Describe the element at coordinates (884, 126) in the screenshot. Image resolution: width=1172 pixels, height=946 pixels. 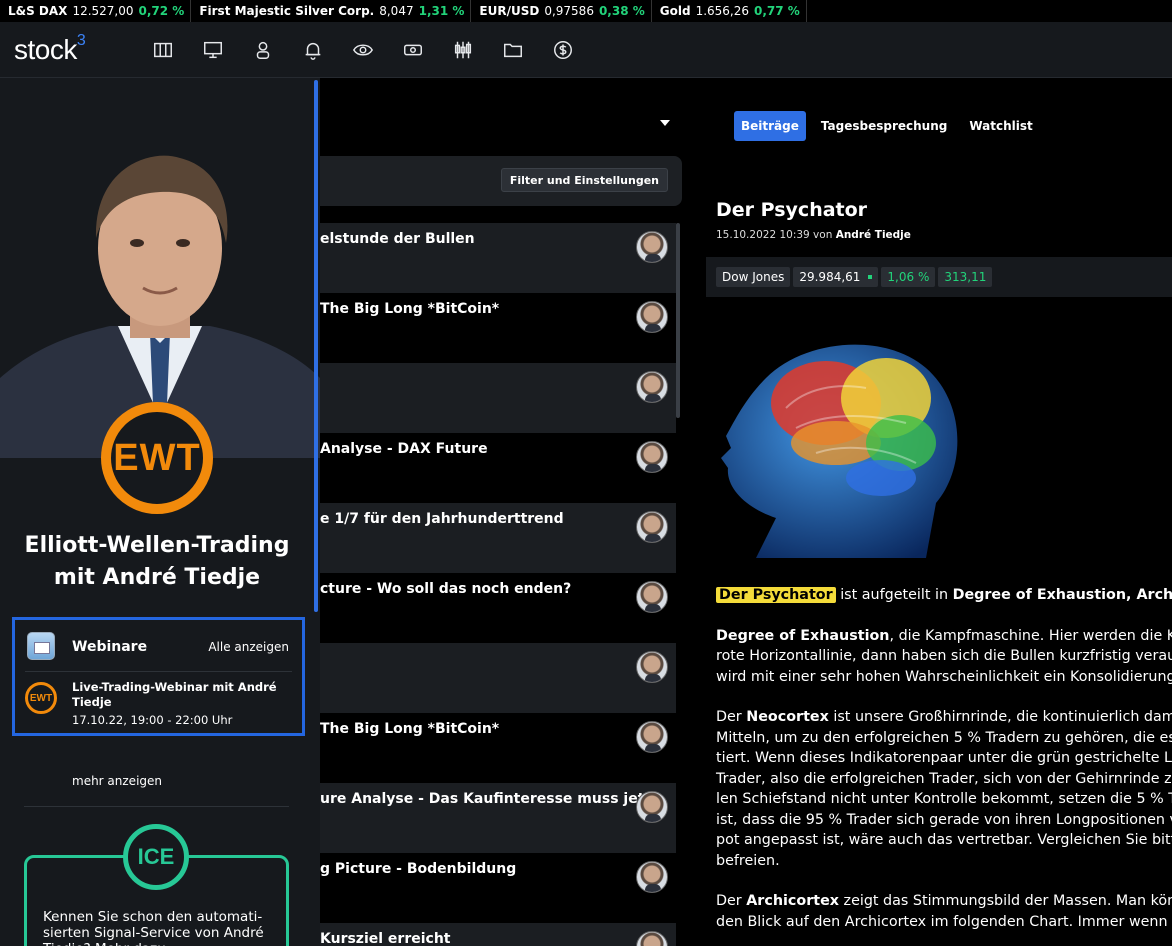
I see `tab-tagesbesprechung: Tagesbesprechung` at that location.